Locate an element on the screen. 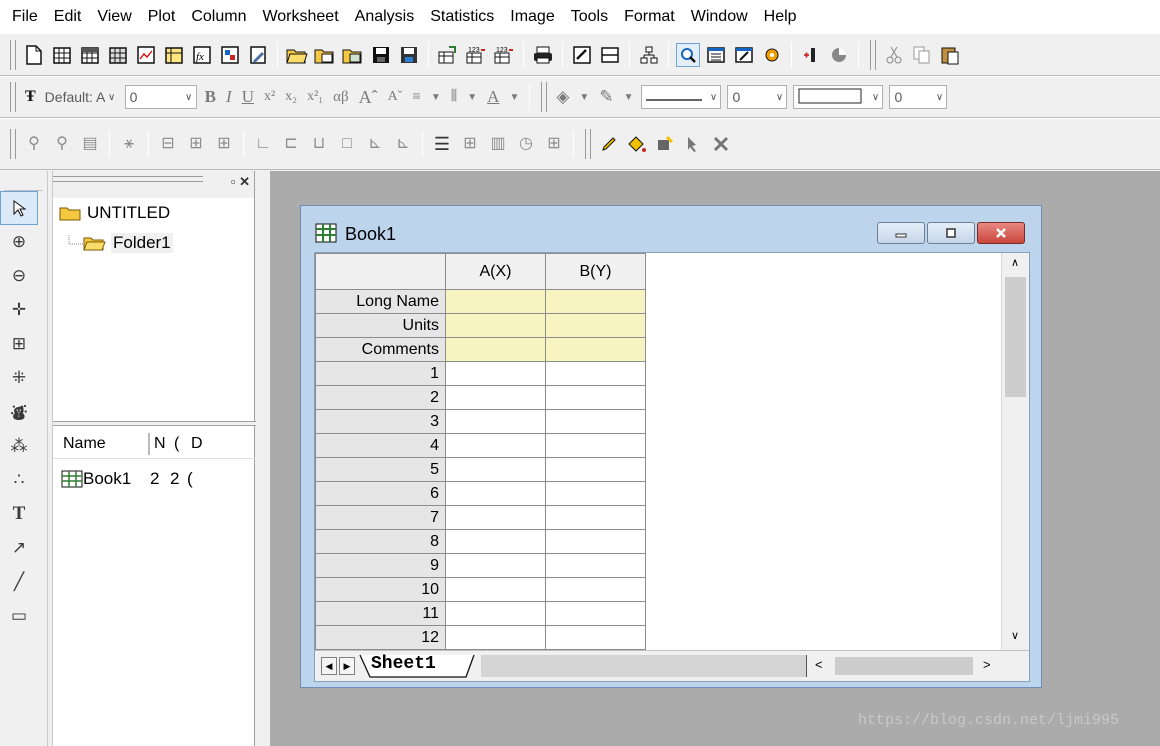 This screenshot has height=746, width=1160. legend-icon: ⊞ is located at coordinates (470, 144).